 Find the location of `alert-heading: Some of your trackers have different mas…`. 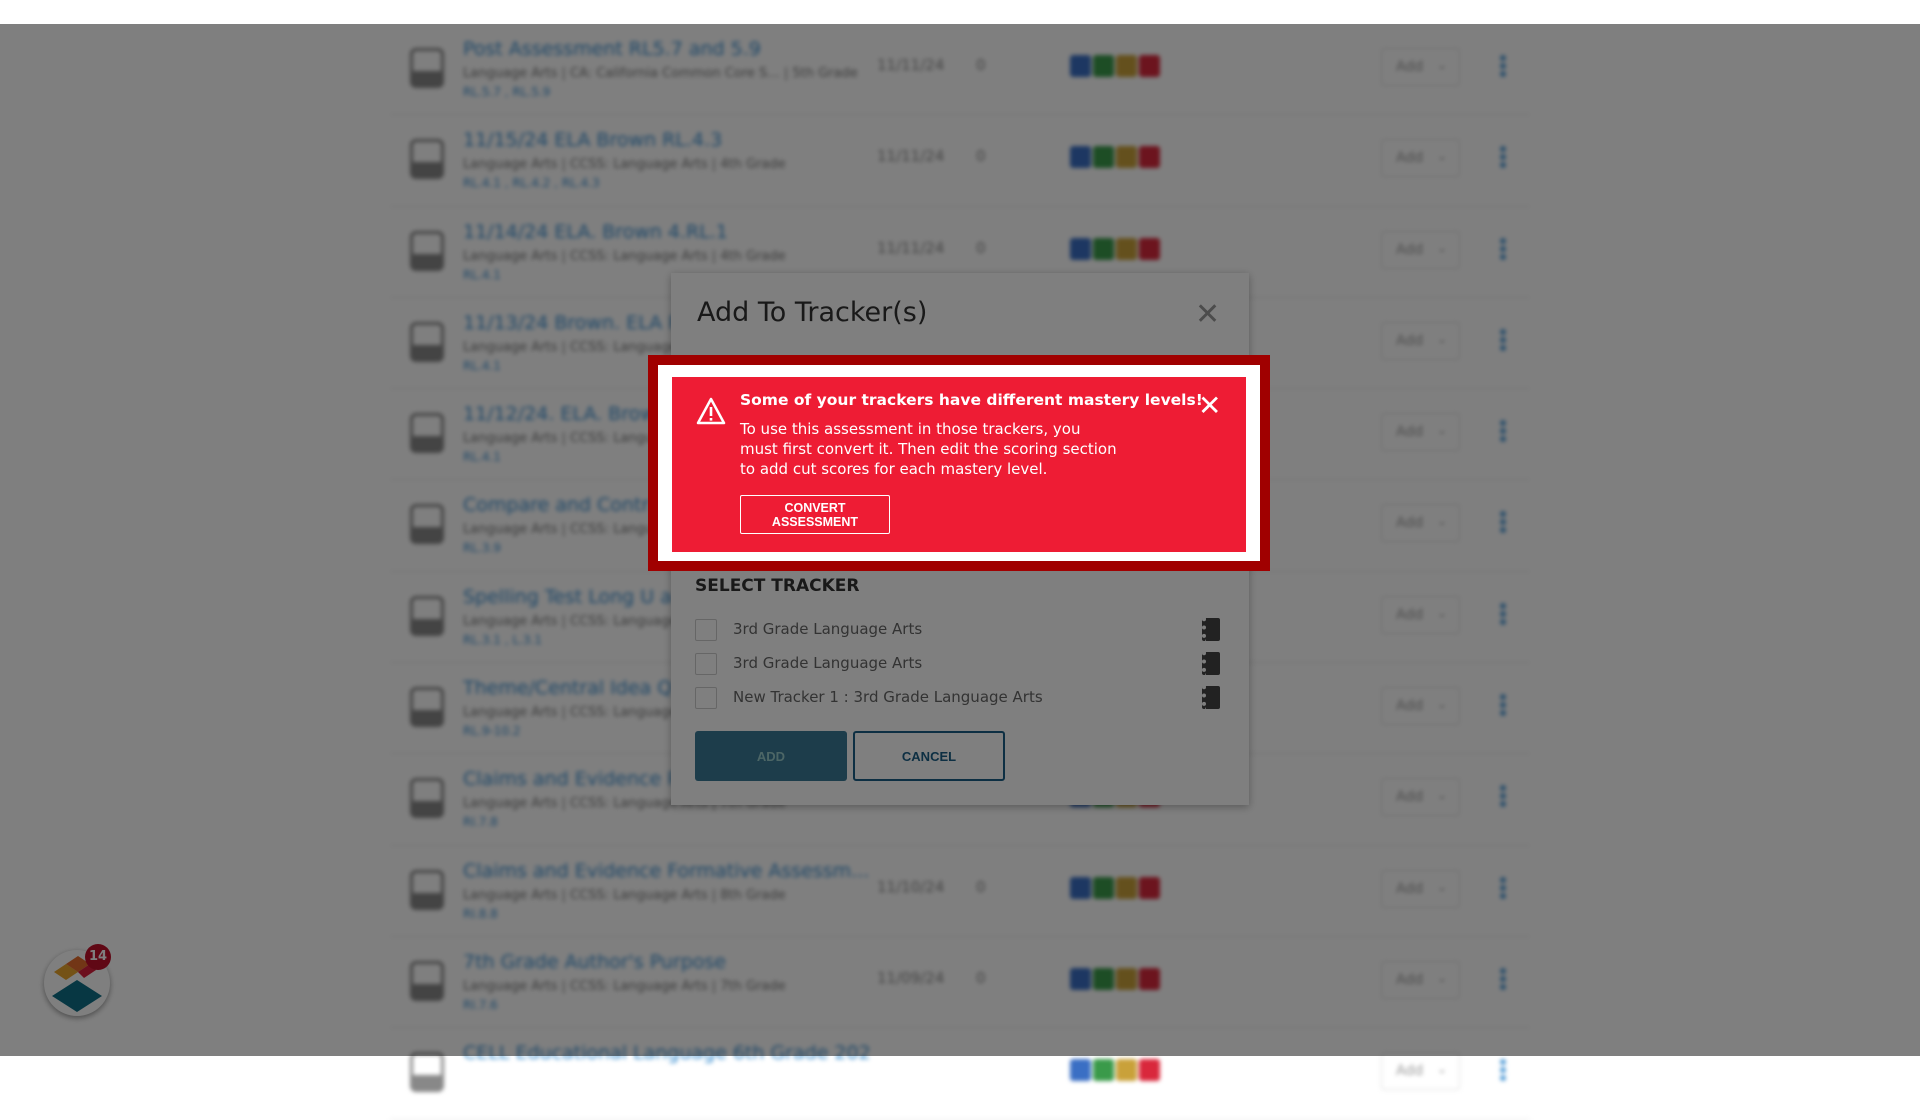

alert-heading: Some of your trackers have different mas… is located at coordinates (971, 400).